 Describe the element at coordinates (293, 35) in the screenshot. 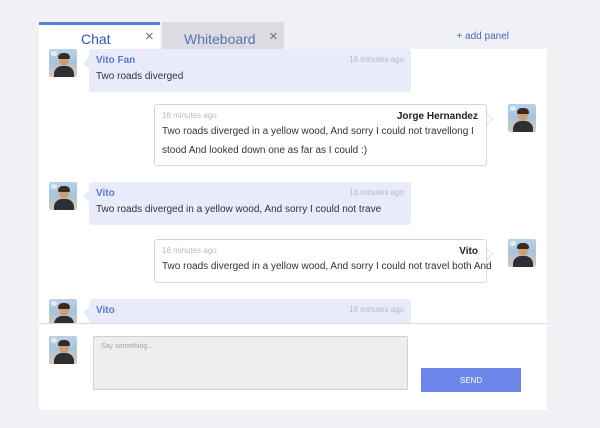

I see `panel-tab-bar: Chat × Whiteboard × + add panel` at that location.